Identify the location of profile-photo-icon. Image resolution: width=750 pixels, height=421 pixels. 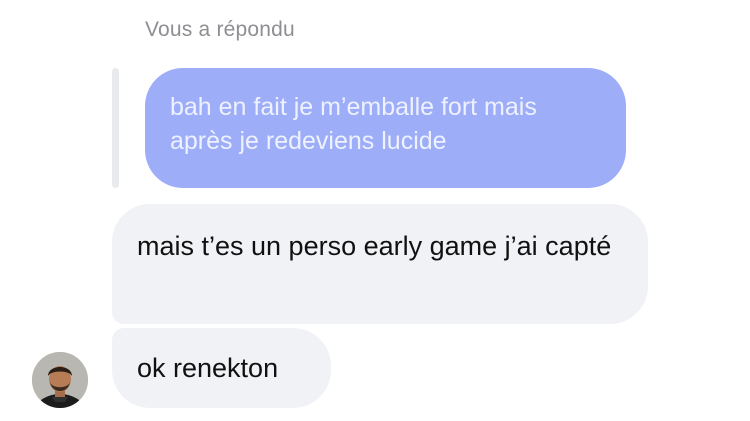
(60, 380).